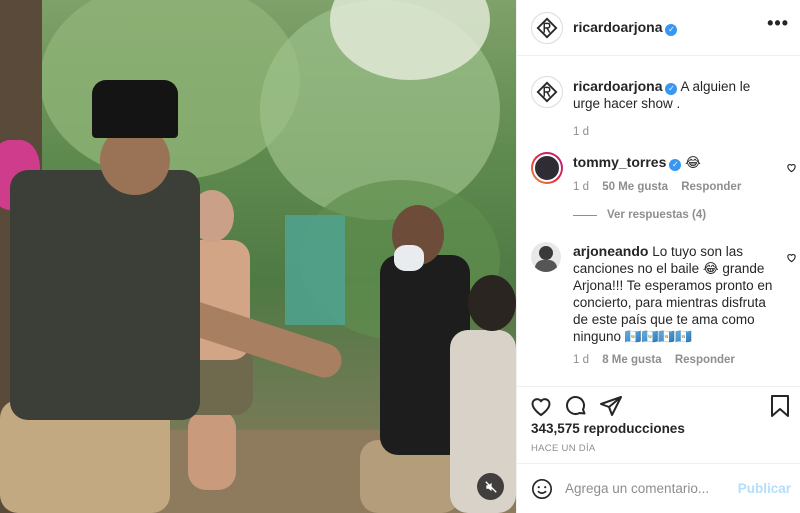 Image resolution: width=800 pixels, height=513 pixels. Describe the element at coordinates (315, 270) in the screenshot. I see `video-teal-structure` at that location.